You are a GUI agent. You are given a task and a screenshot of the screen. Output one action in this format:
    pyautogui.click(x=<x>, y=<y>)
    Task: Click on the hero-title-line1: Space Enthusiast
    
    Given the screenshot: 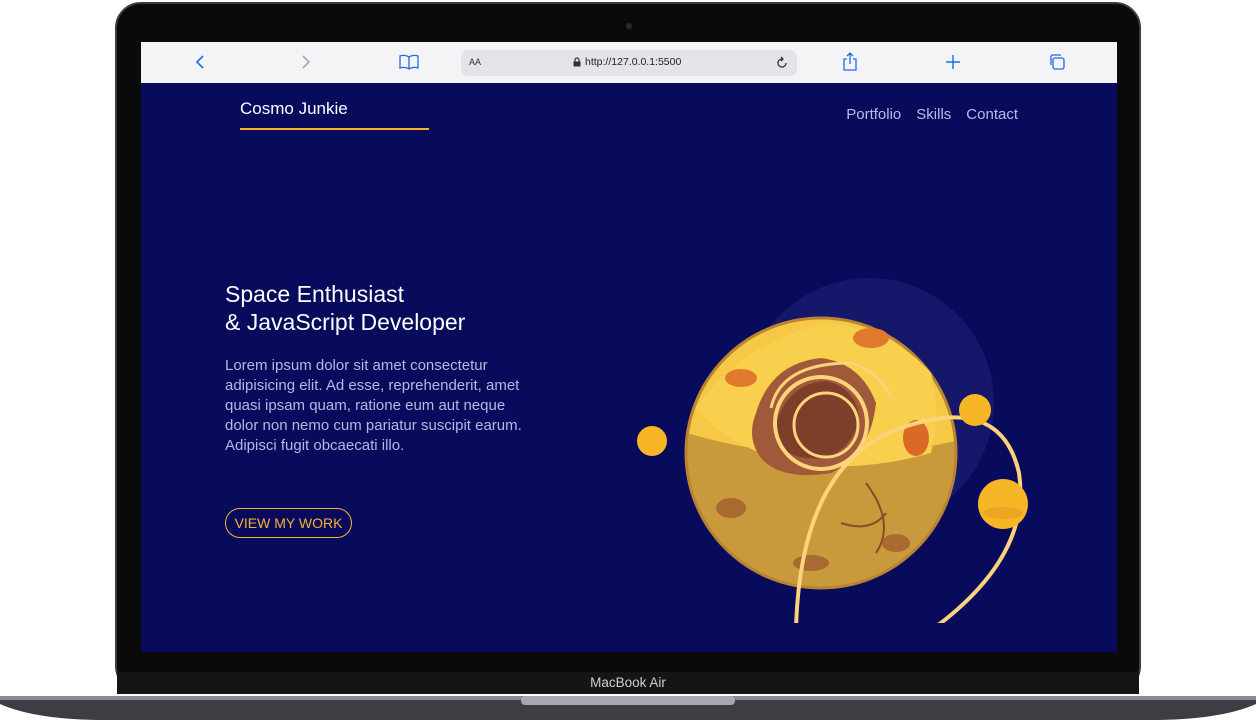 What is the action you would take?
    pyautogui.click(x=315, y=294)
    